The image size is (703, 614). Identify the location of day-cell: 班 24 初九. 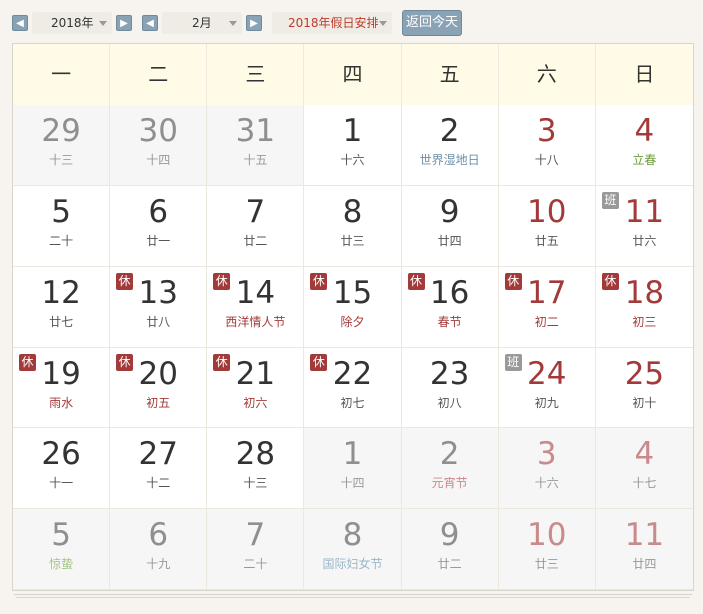
(547, 388).